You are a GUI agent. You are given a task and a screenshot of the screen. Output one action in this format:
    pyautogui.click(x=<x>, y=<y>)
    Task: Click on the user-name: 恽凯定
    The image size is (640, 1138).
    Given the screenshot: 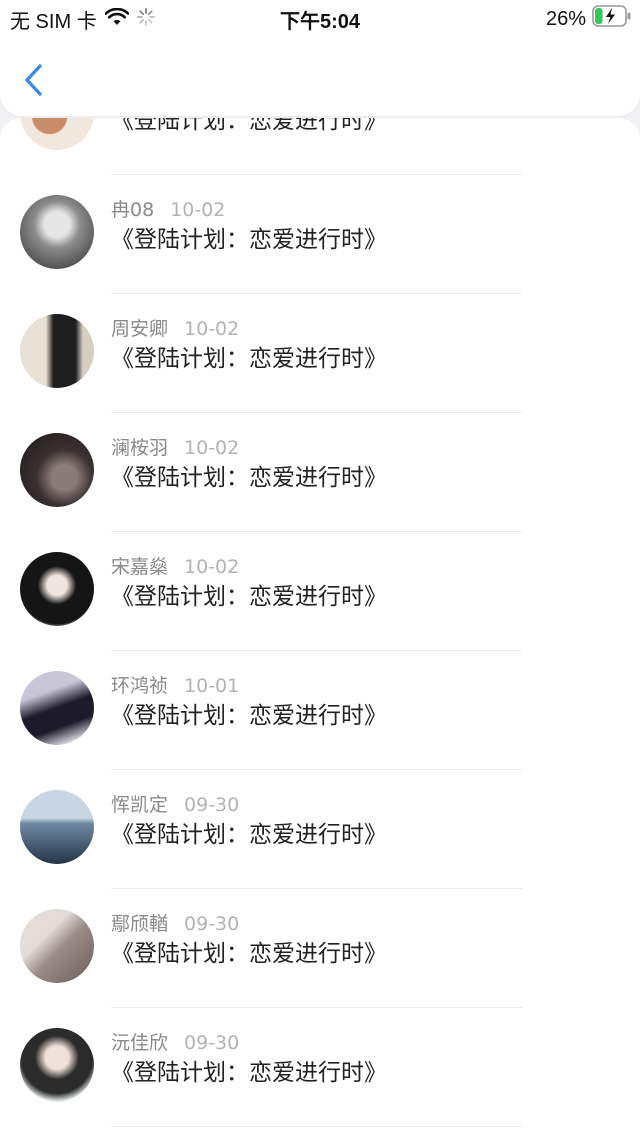 What is the action you would take?
    pyautogui.click(x=139, y=805)
    